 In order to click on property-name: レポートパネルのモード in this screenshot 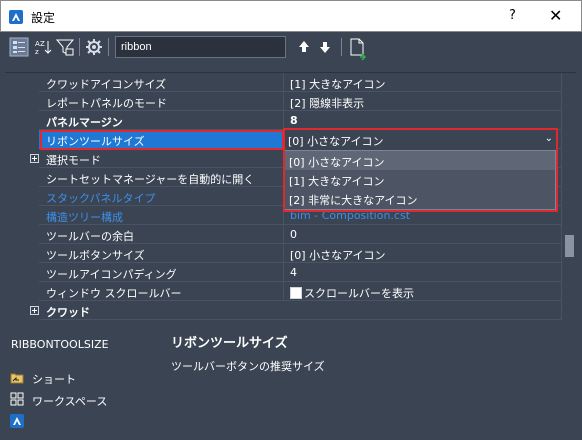, I will do `click(106, 103)`.